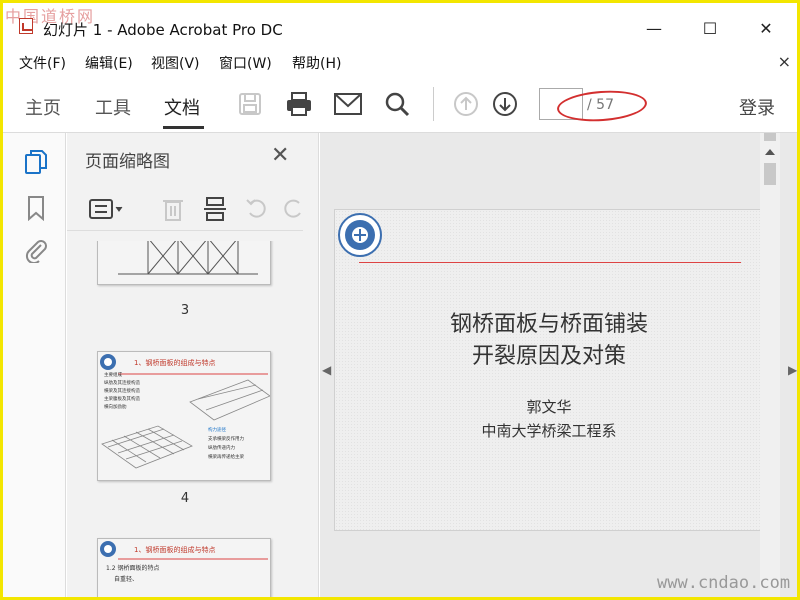 This screenshot has width=800, height=600. What do you see at coordinates (299, 104) in the screenshot?
I see `print-icon` at bounding box center [299, 104].